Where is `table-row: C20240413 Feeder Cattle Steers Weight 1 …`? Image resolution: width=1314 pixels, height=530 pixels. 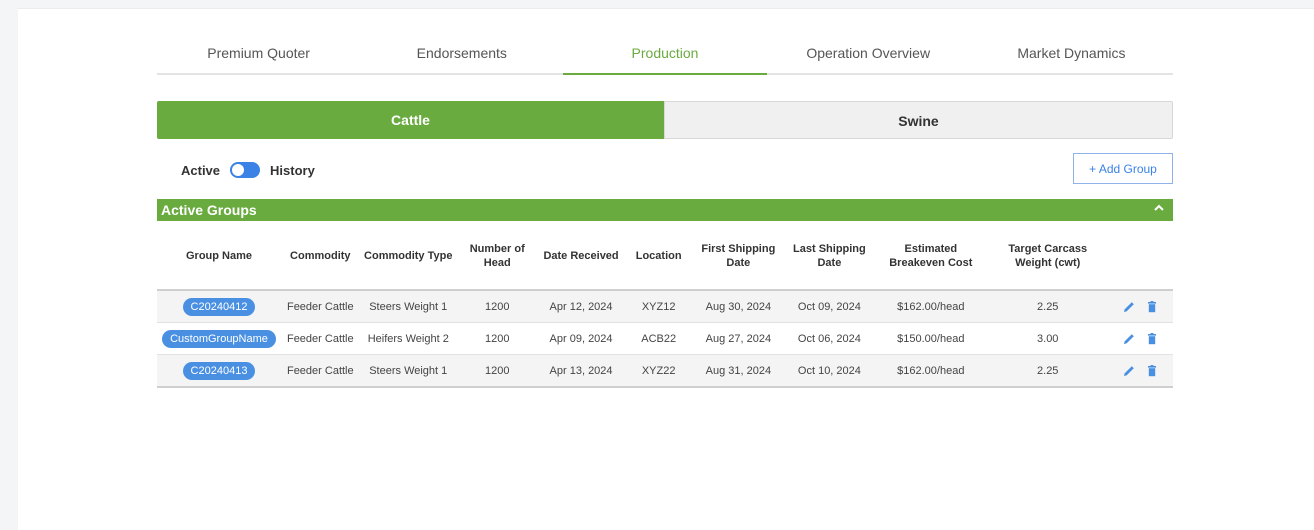 table-row: C20240413 Feeder Cattle Steers Weight 1 … is located at coordinates (665, 371).